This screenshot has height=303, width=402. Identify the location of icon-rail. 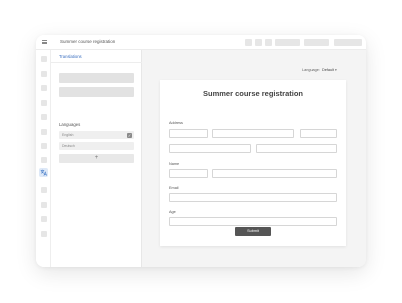
(43, 158).